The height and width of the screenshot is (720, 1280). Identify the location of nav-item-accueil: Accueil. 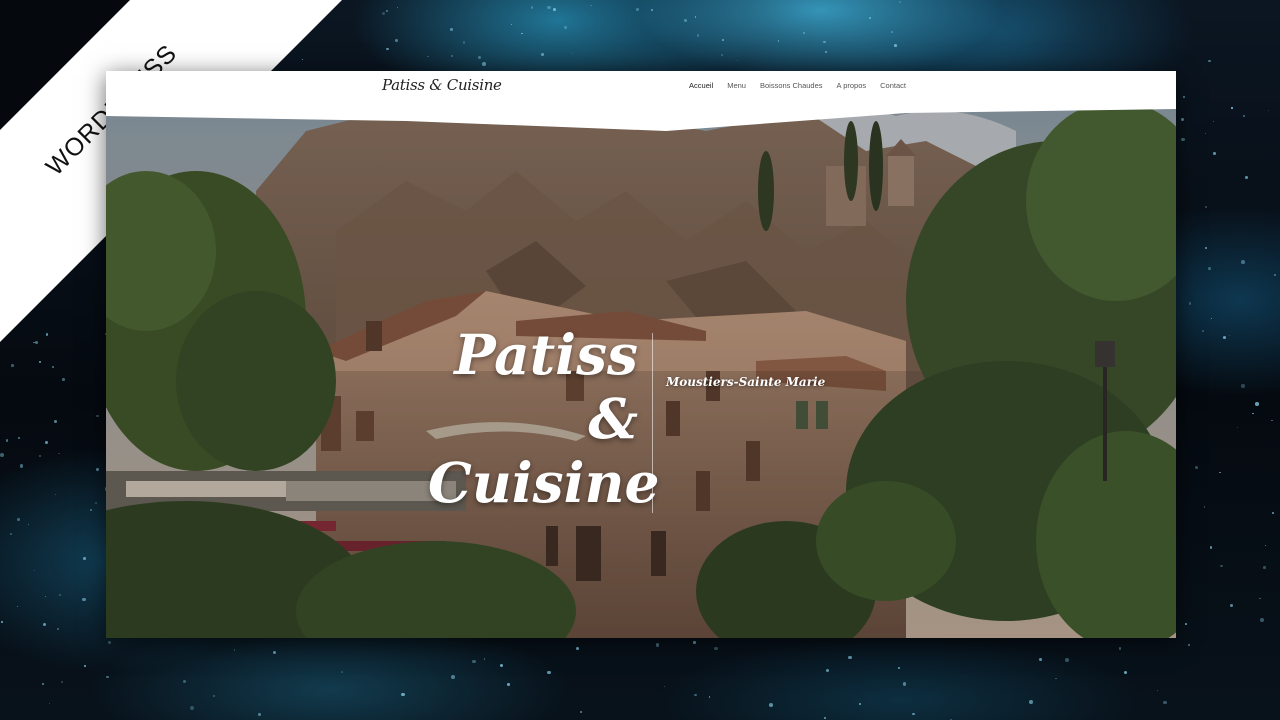
(701, 85).